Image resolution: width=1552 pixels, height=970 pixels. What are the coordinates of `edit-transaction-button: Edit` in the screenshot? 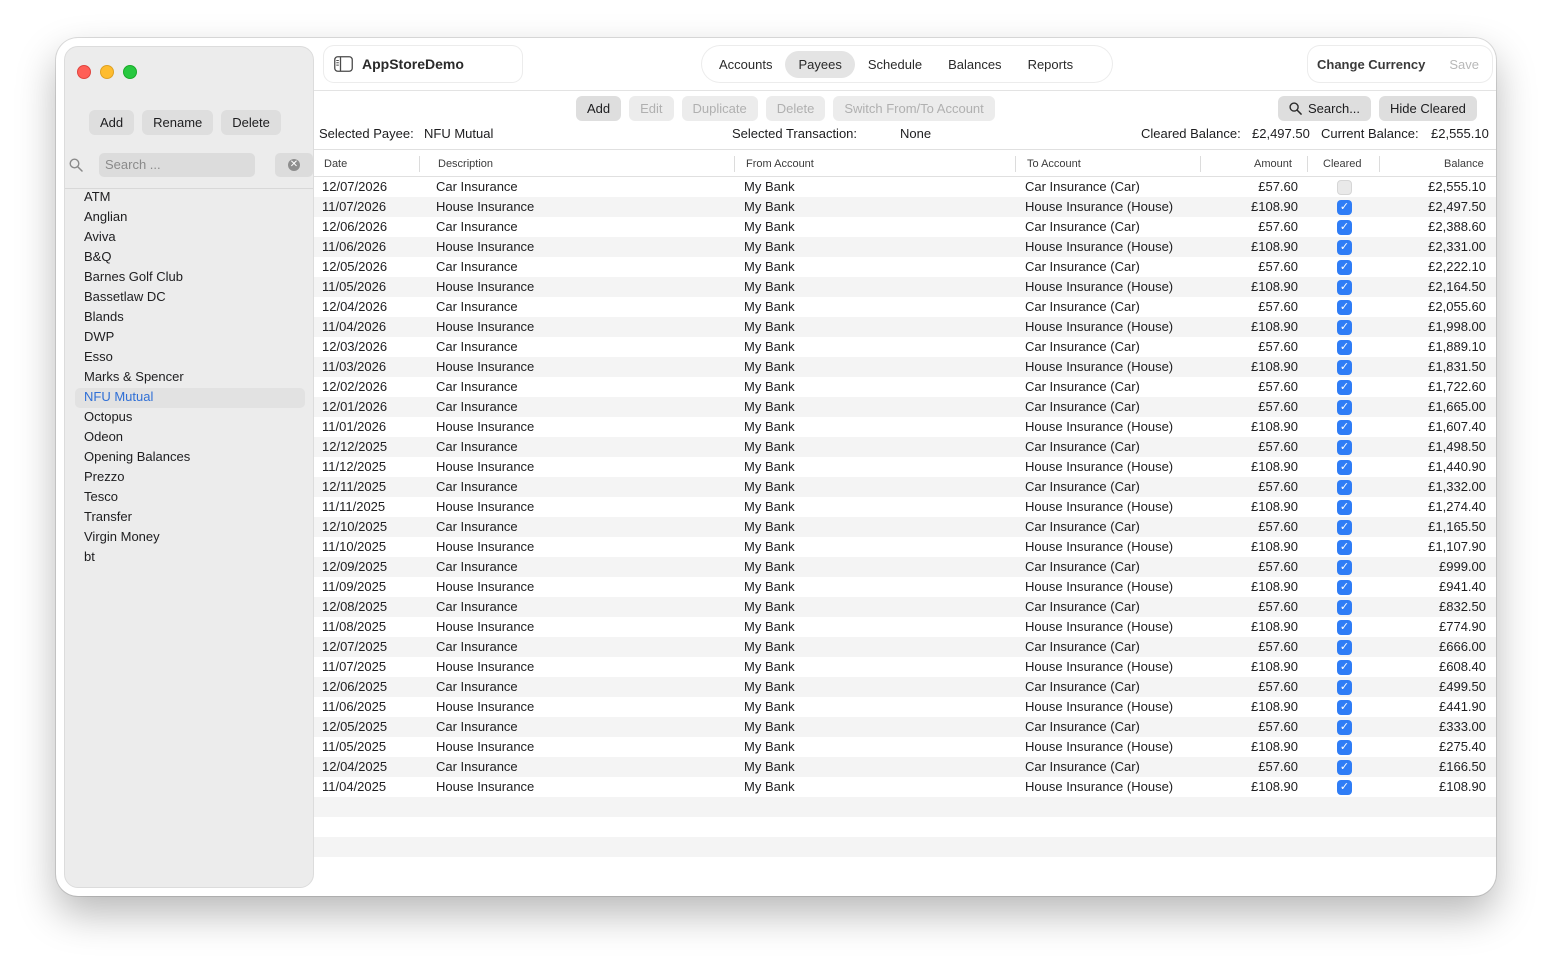 It's located at (651, 108).